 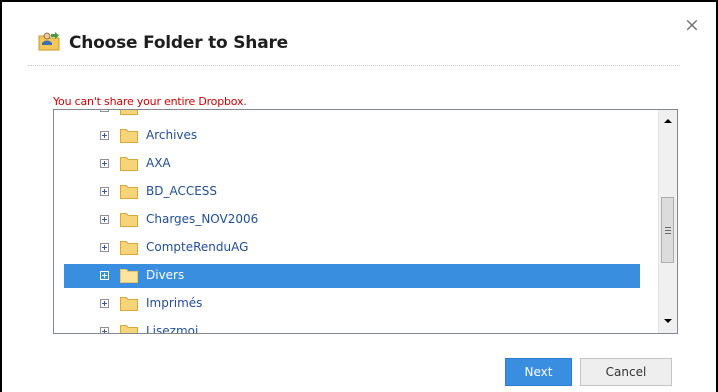 I want to click on window-border-top, so click(x=359, y=1).